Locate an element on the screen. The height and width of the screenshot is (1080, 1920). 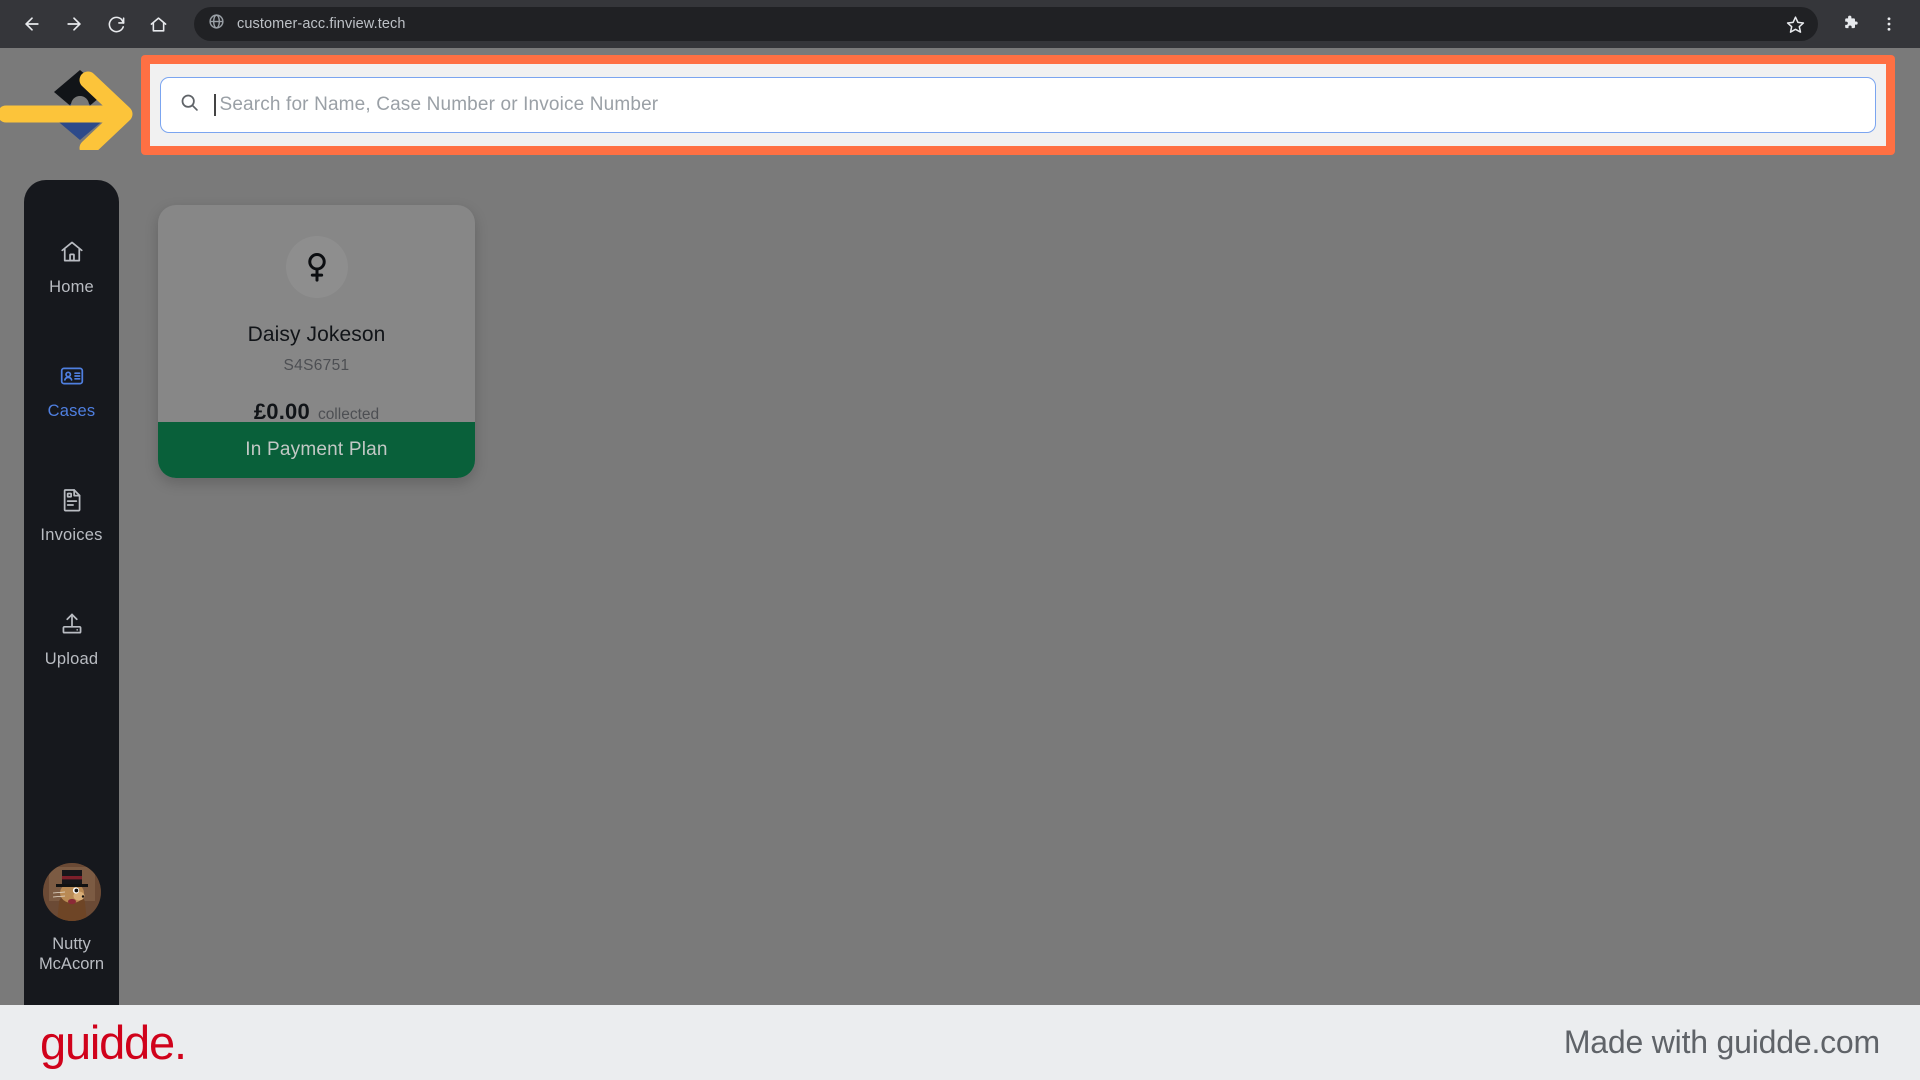
sidebar-item-home: Home is located at coordinates (71, 266).